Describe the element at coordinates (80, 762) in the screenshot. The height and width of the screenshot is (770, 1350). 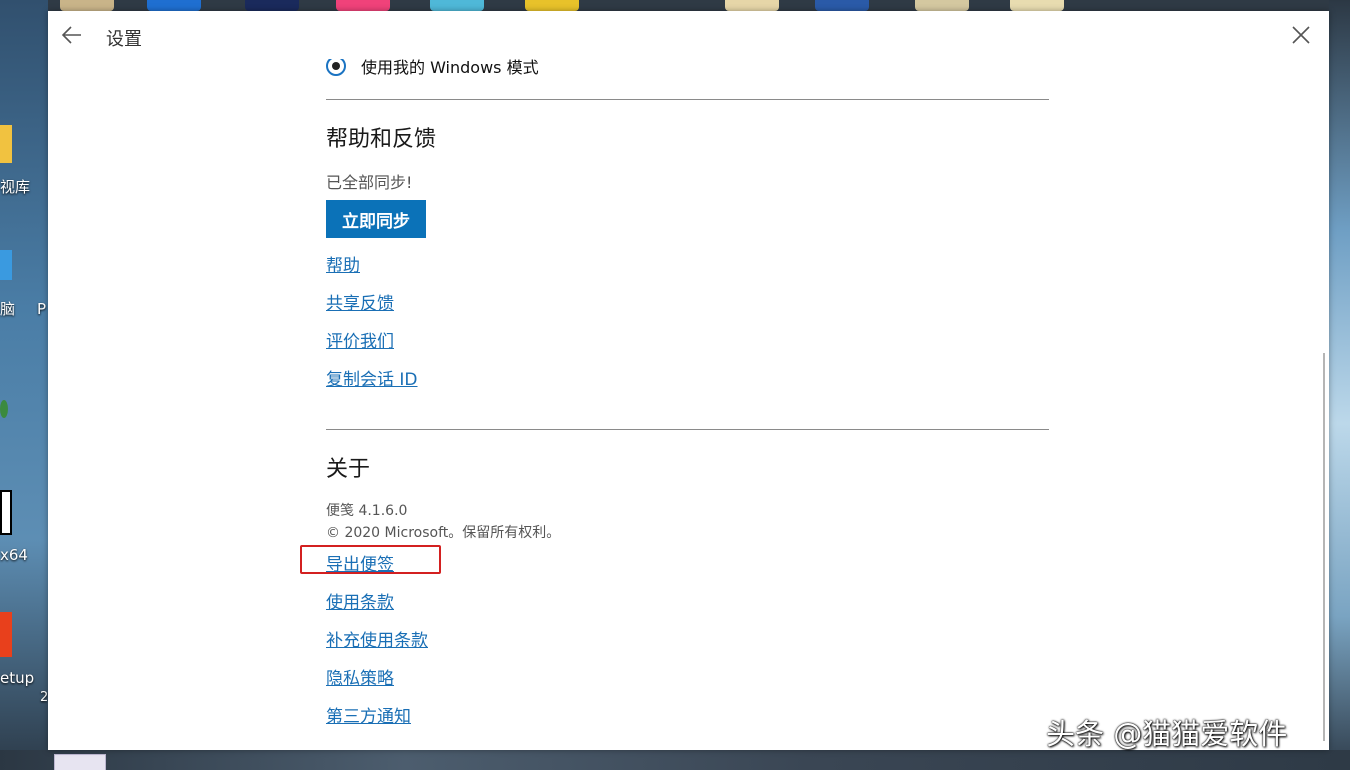
I see `desktop-thumbnail` at that location.